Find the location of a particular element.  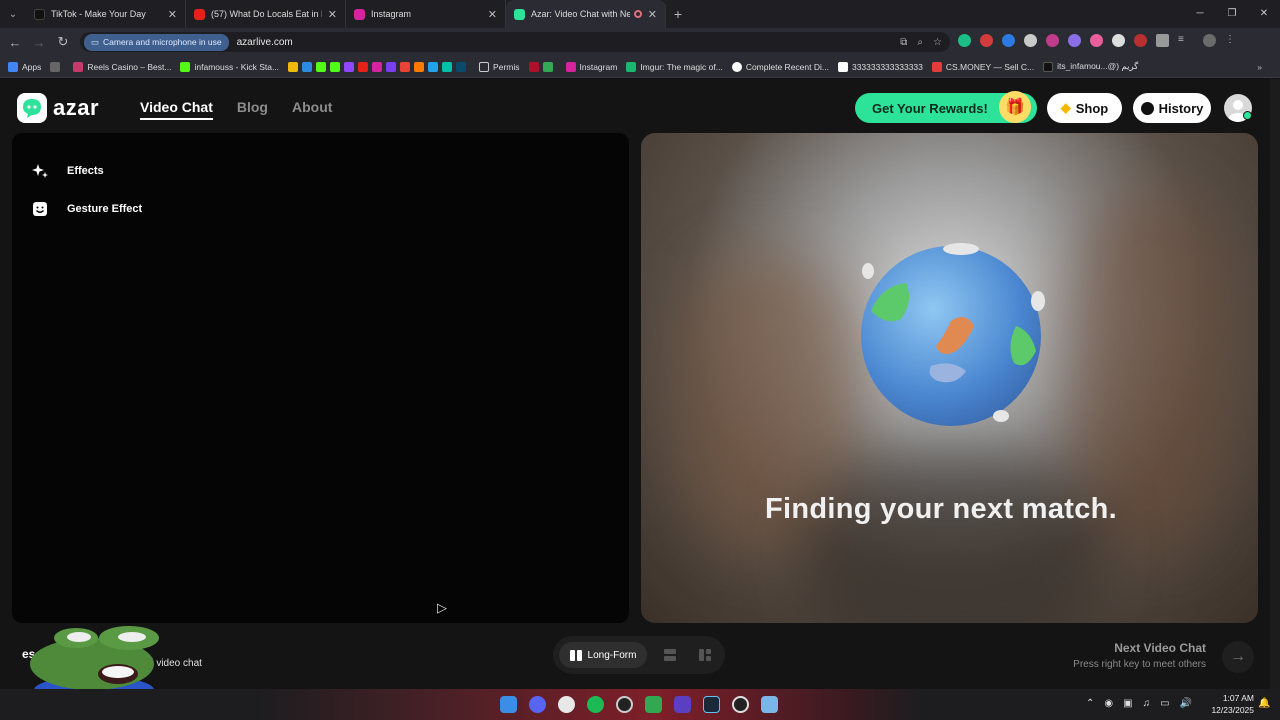

tab-tiktok: TikTok - Make Your Day ✕ is located at coordinates (106, 14).